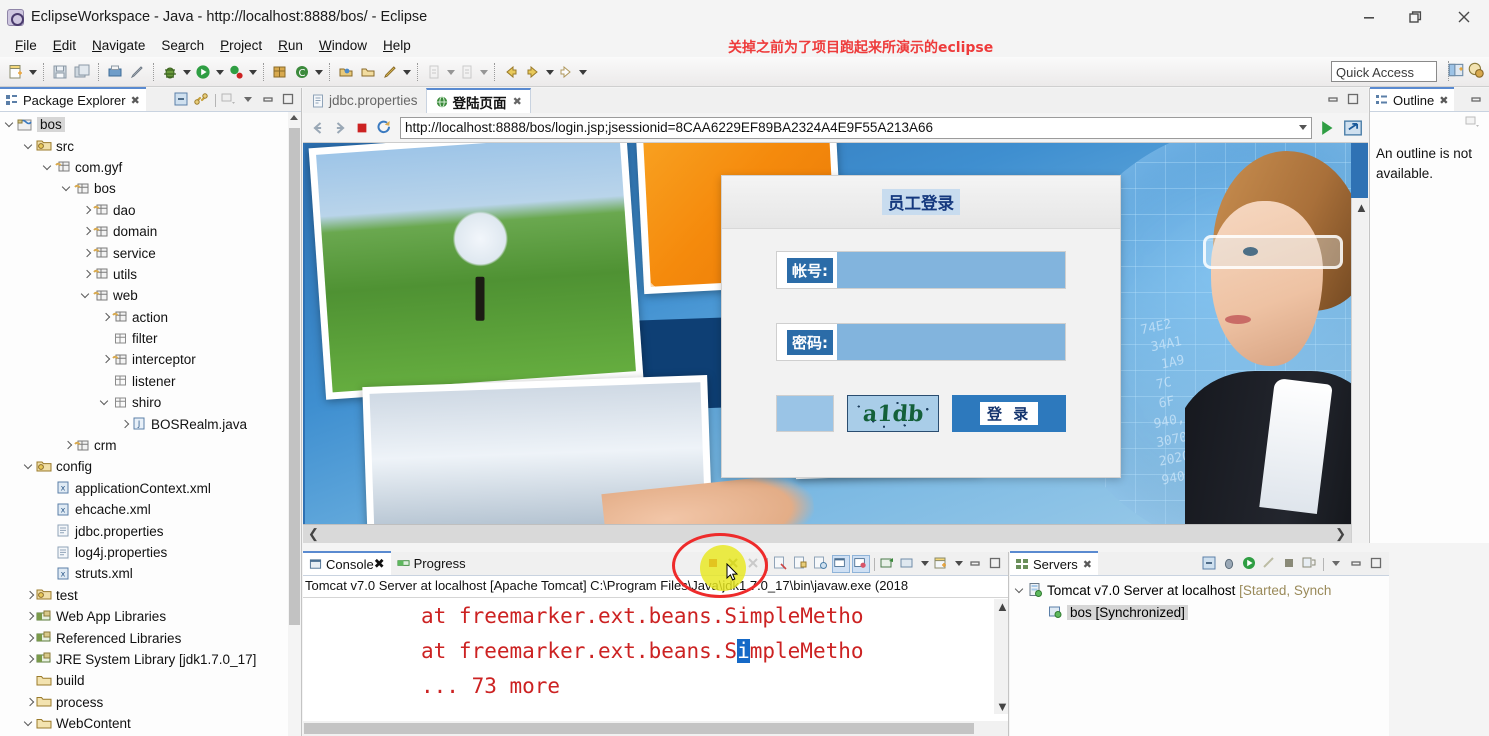 The image size is (1489, 736). Describe the element at coordinates (302, 72) in the screenshot. I see `new-class-icon: C` at that location.